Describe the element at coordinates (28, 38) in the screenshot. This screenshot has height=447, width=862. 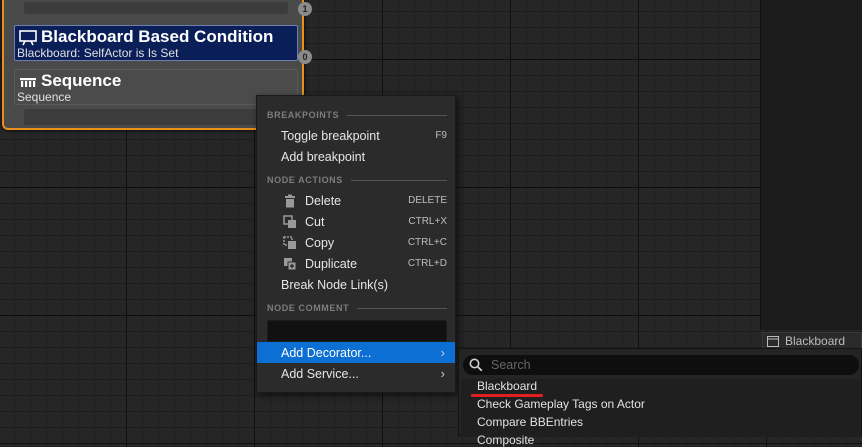
I see `monitor-icon` at that location.